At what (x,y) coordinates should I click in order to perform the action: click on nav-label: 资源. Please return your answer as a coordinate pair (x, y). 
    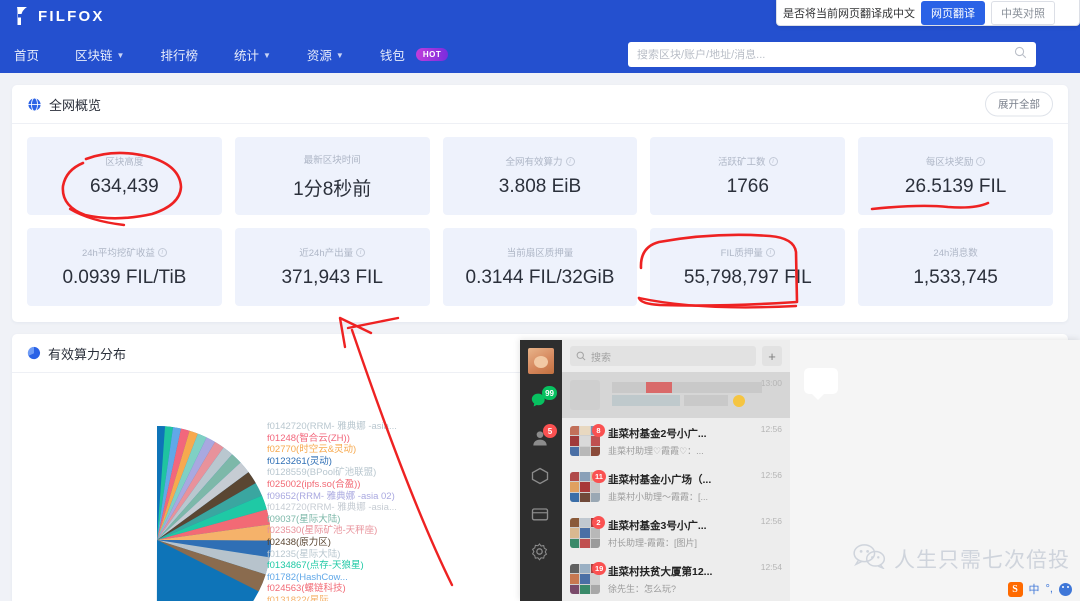
    Looking at the image, I should click on (319, 55).